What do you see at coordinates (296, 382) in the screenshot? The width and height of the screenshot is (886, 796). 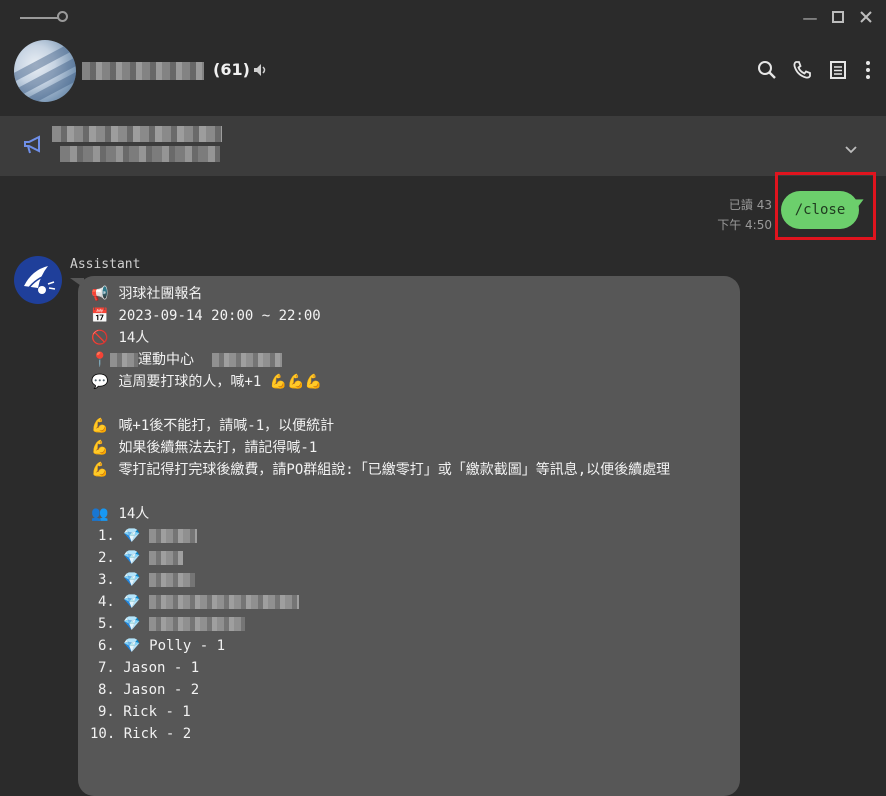 I see `muscle-icon: 💪💪💪` at bounding box center [296, 382].